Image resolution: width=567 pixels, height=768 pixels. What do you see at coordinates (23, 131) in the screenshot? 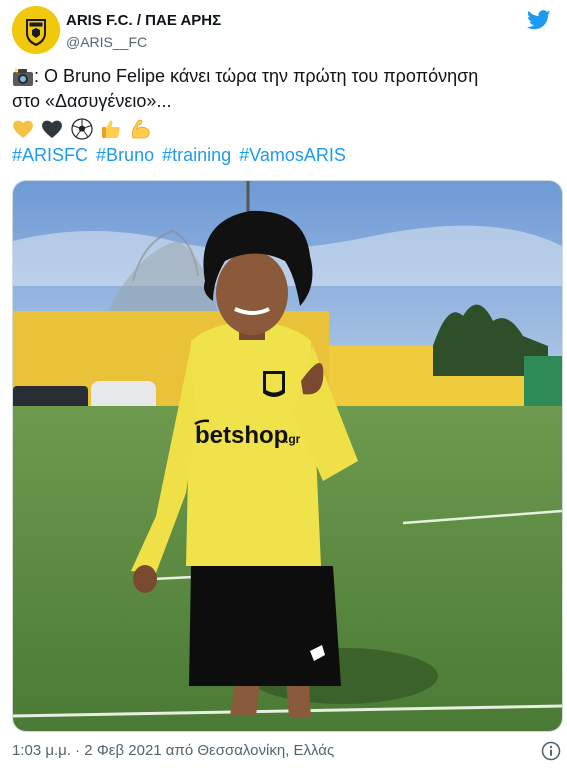
I see `yellow-heart-icon` at bounding box center [23, 131].